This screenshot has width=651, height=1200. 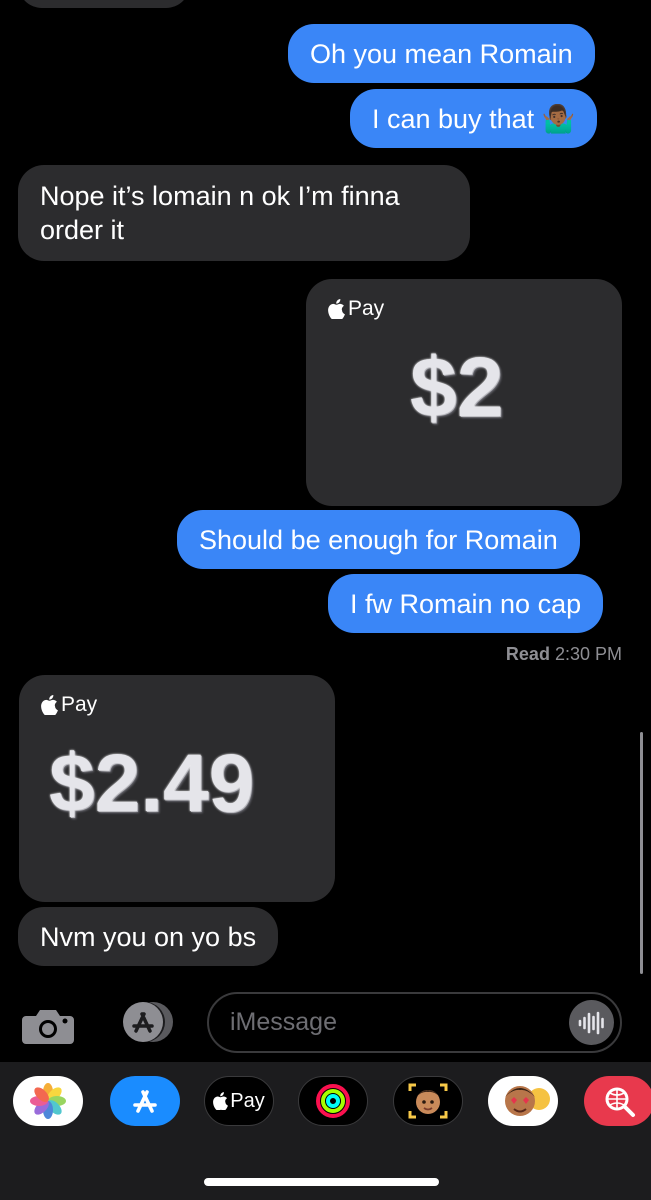 I want to click on activity-icon, so click(x=333, y=1101).